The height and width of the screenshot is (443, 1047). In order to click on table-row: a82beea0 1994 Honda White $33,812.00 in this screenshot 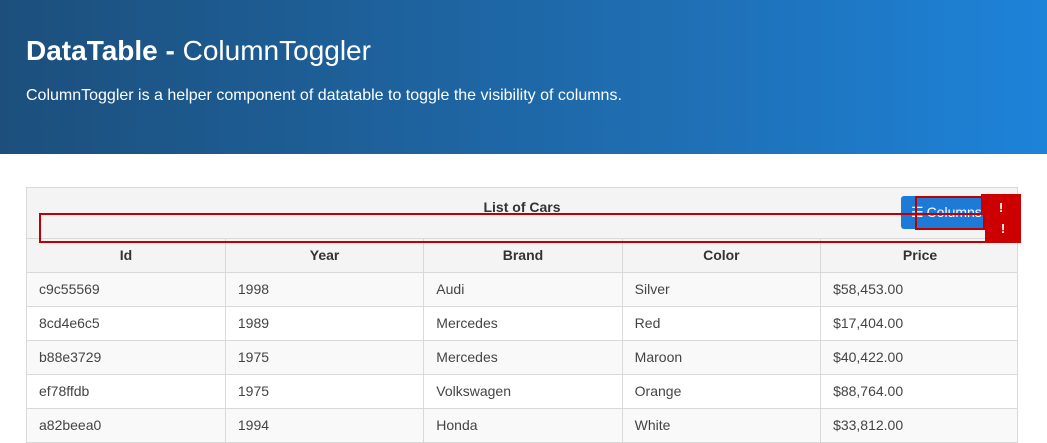, I will do `click(522, 425)`.